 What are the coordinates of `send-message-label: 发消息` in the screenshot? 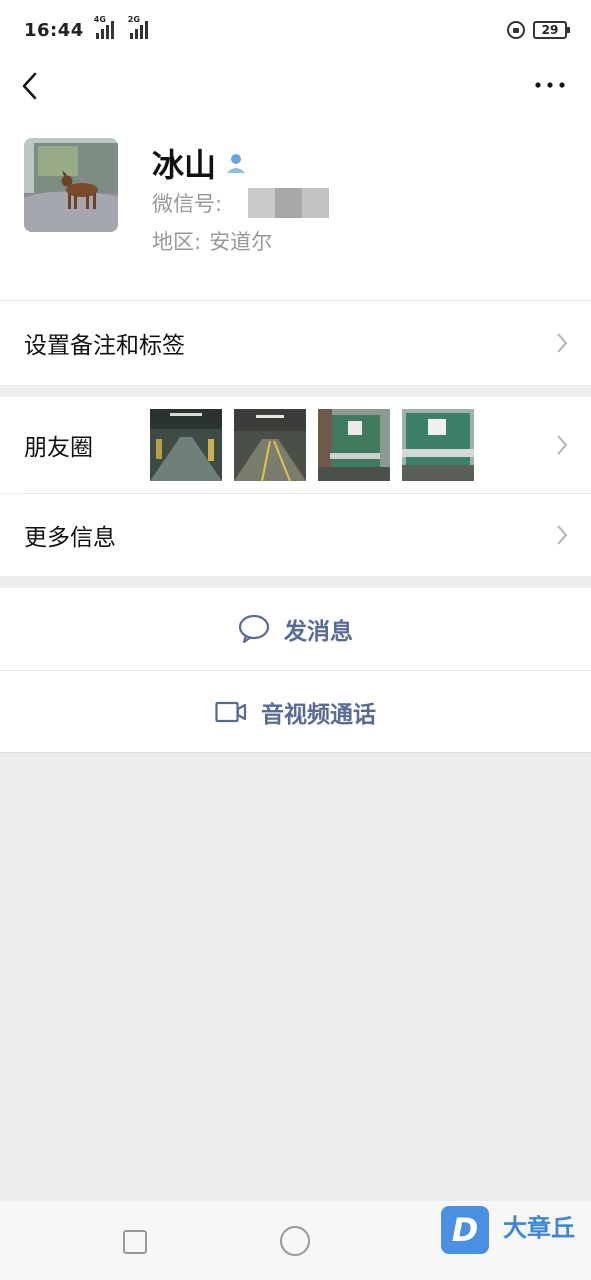 It's located at (318, 632).